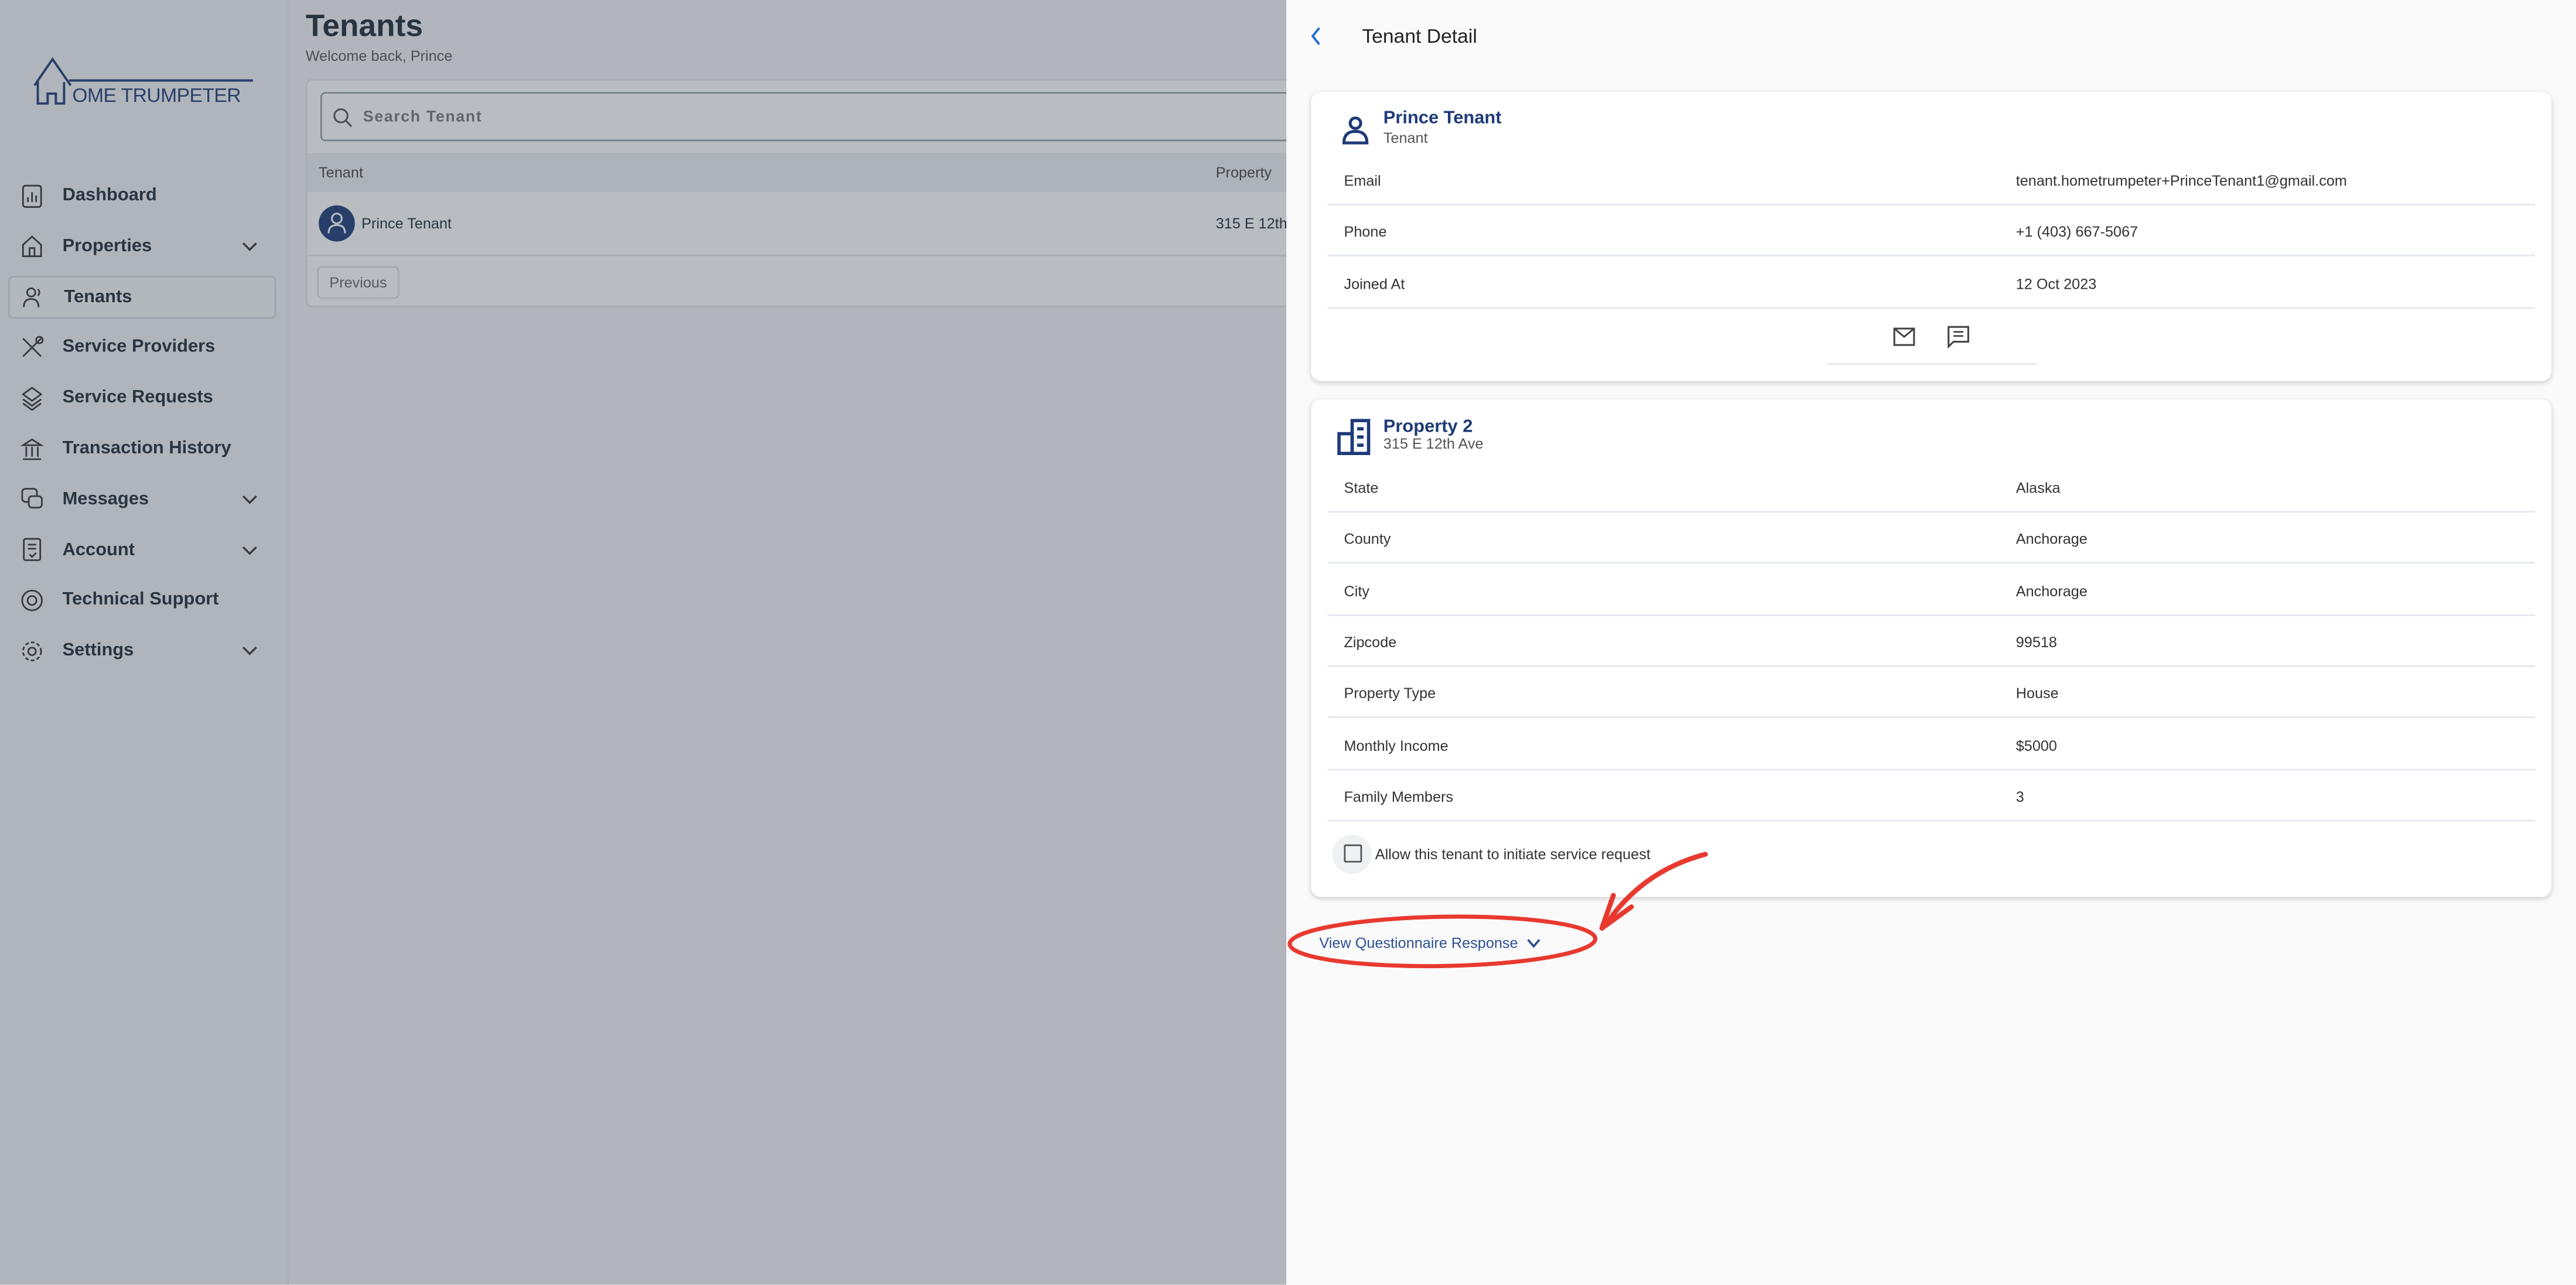 This screenshot has height=1285, width=2576. What do you see at coordinates (1932, 283) in the screenshot?
I see `detail-row-joined-at: Joined At 12 Oct 2023` at bounding box center [1932, 283].